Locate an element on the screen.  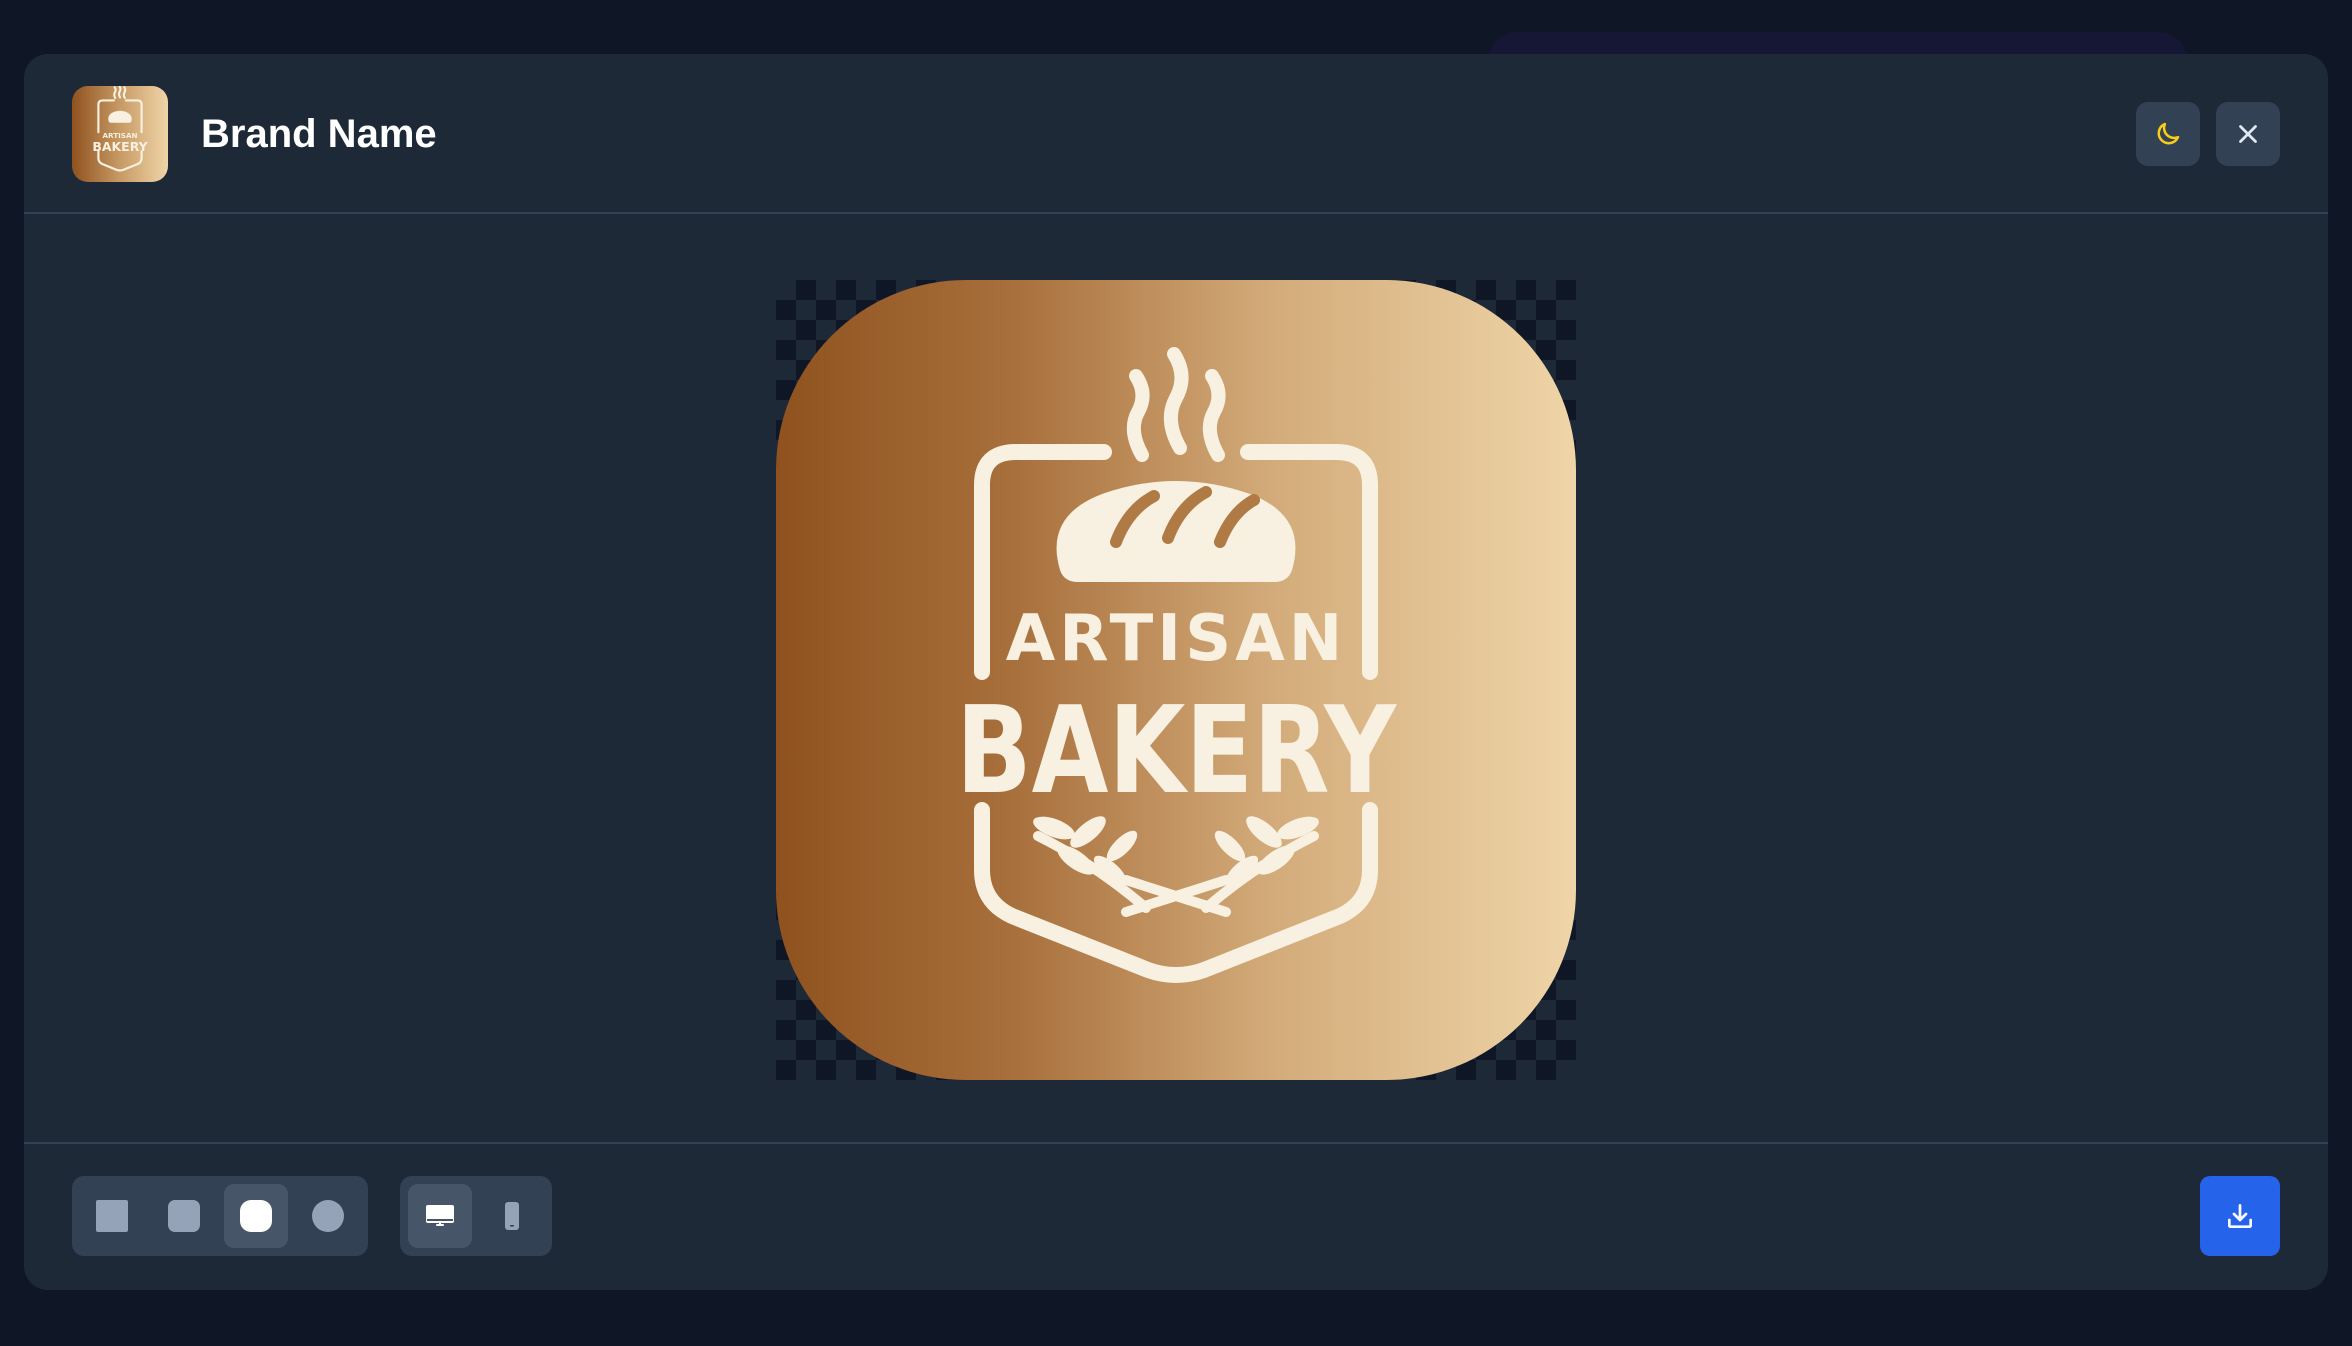
close-button is located at coordinates (2248, 134).